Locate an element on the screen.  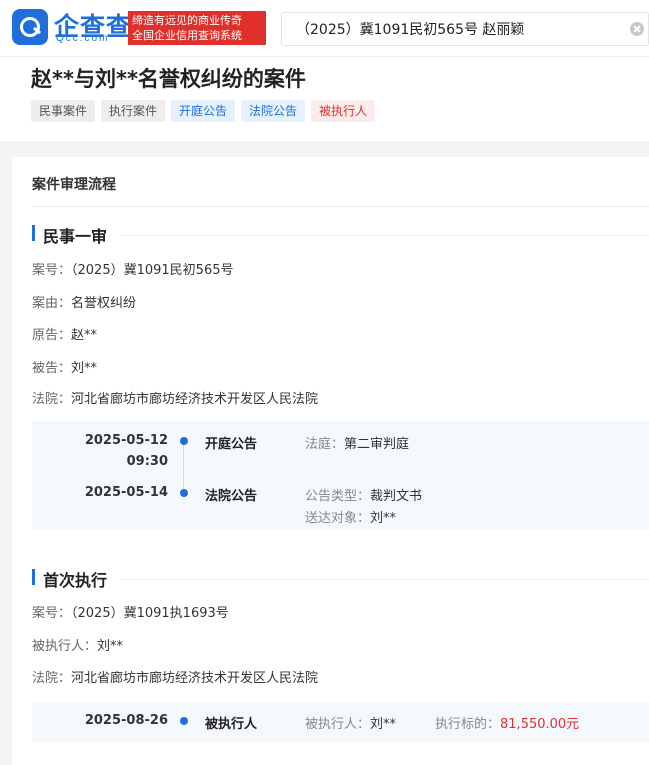
detail-label: 送达对象： is located at coordinates (338, 518).